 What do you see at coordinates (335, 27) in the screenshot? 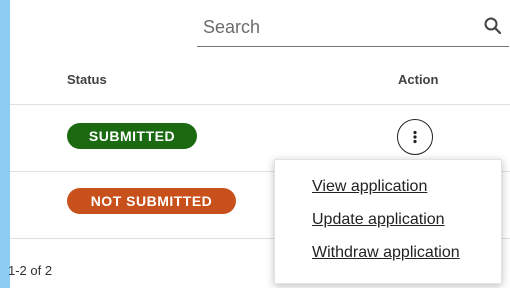
I see `search-input` at bounding box center [335, 27].